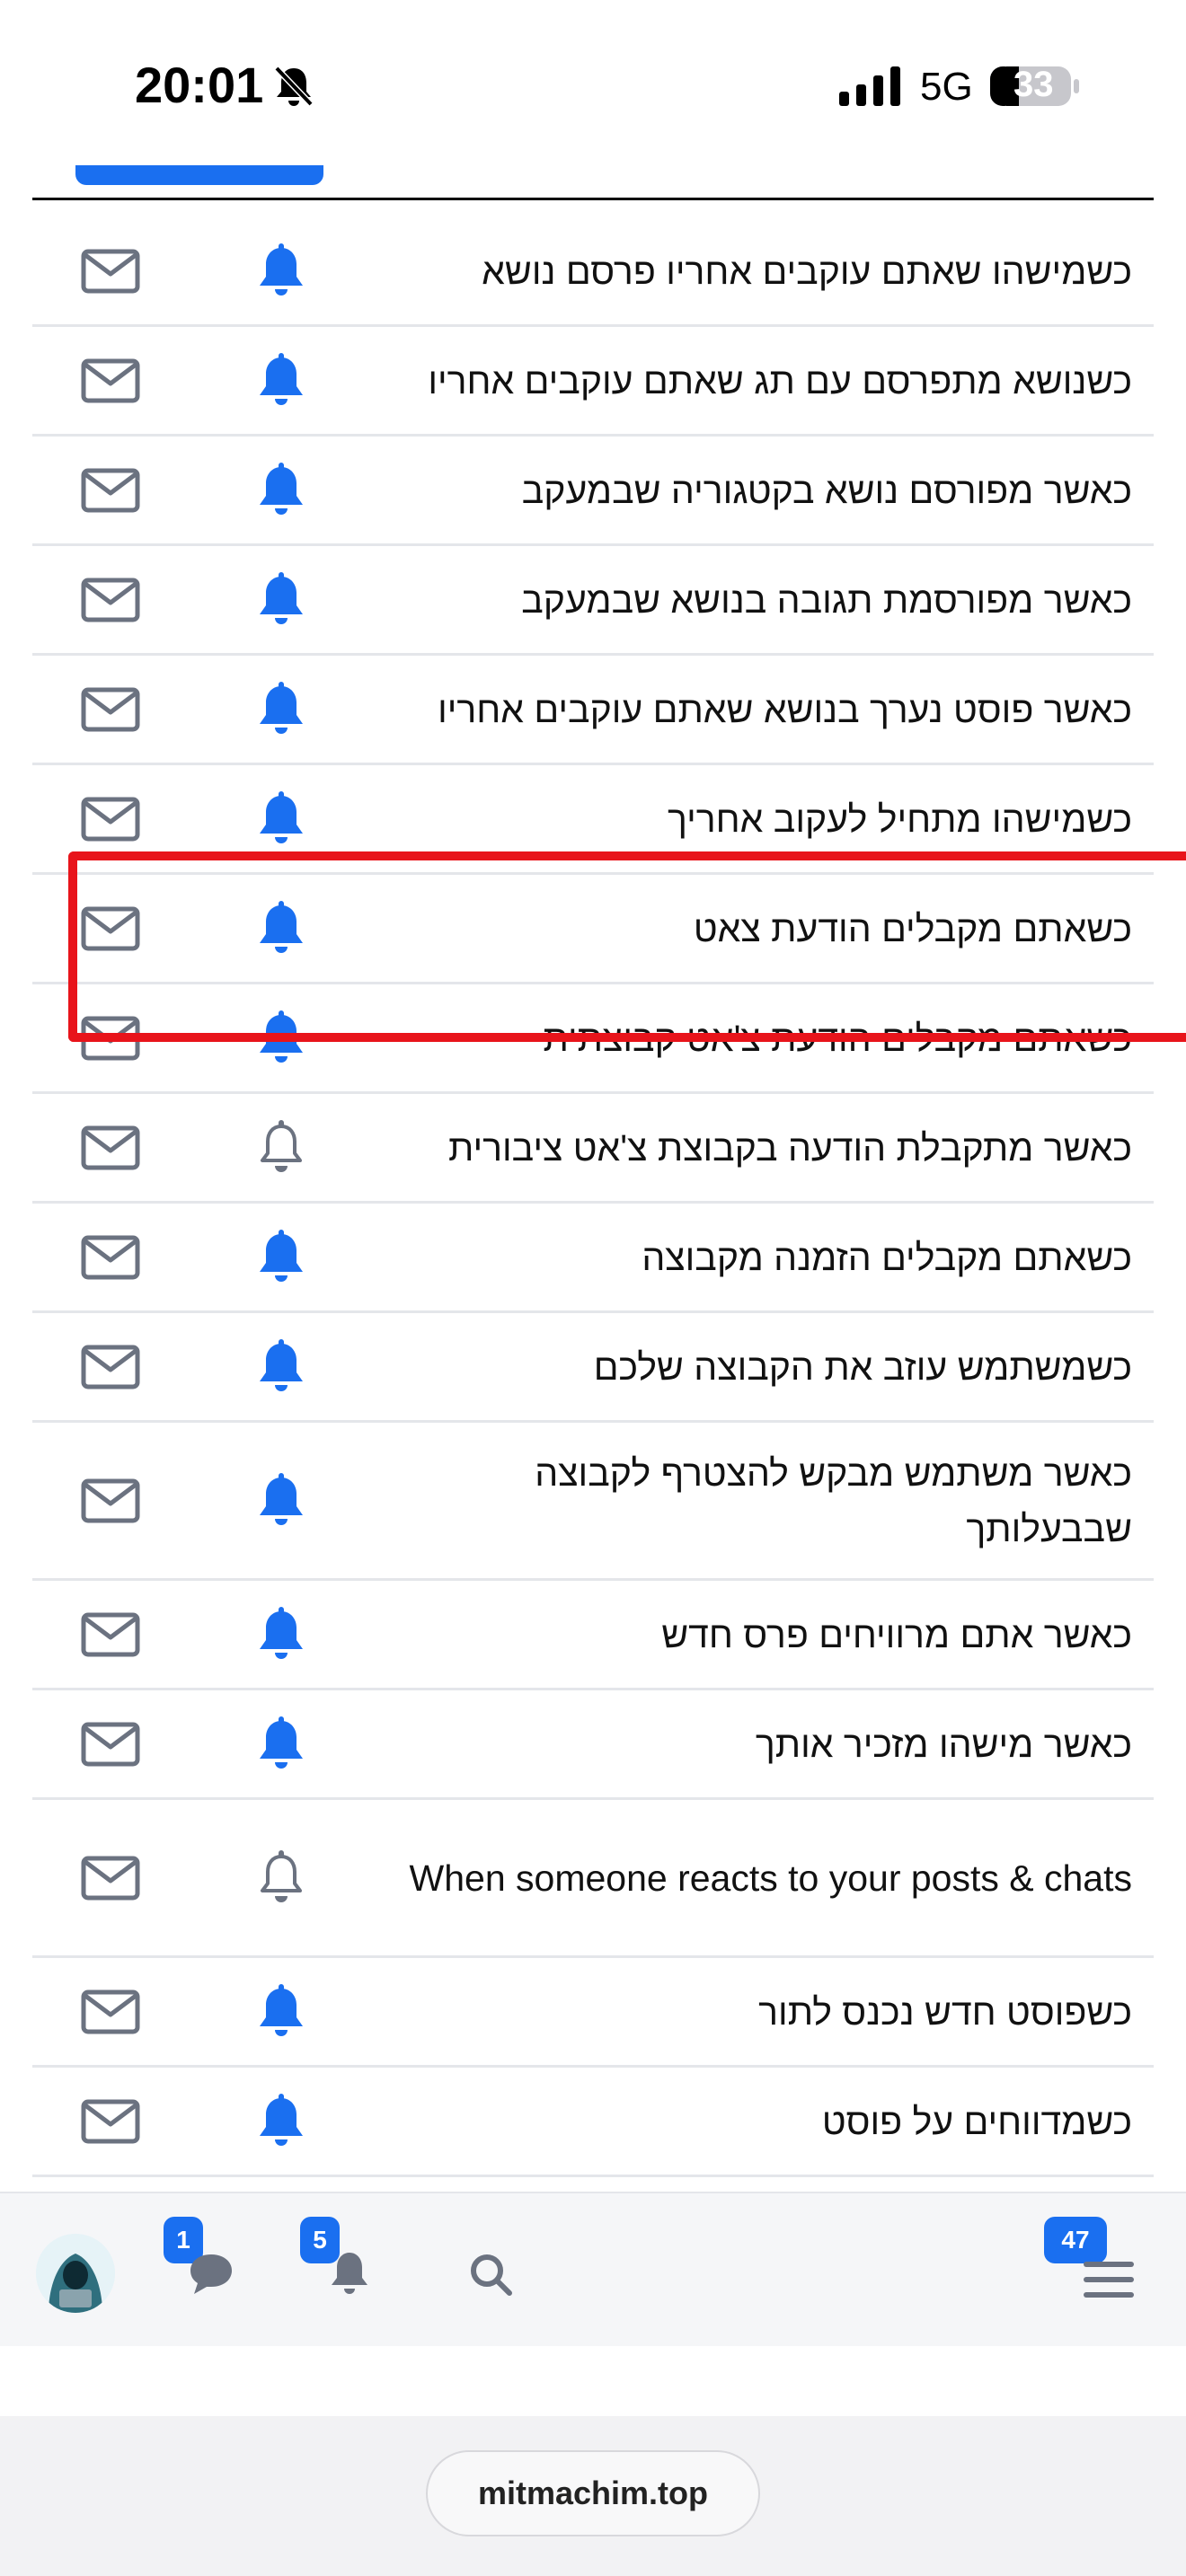 This screenshot has height=2576, width=1186. Describe the element at coordinates (593, 1635) in the screenshot. I see `notification-setting-row: כאשר אתם מרוויחים פרס חדש` at that location.